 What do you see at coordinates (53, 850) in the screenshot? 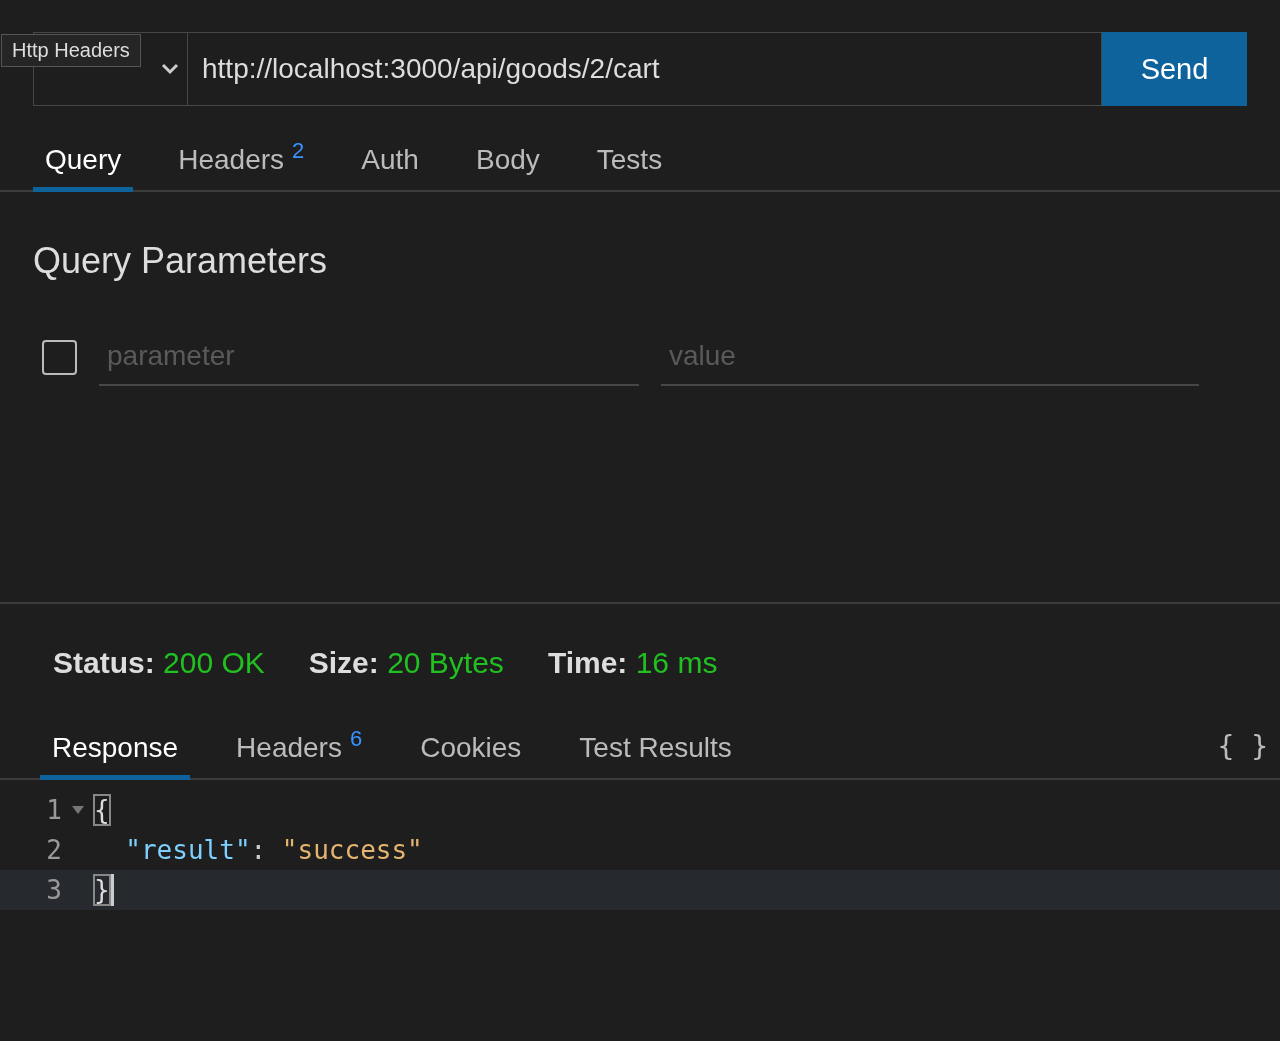
I see `line-number: 2` at bounding box center [53, 850].